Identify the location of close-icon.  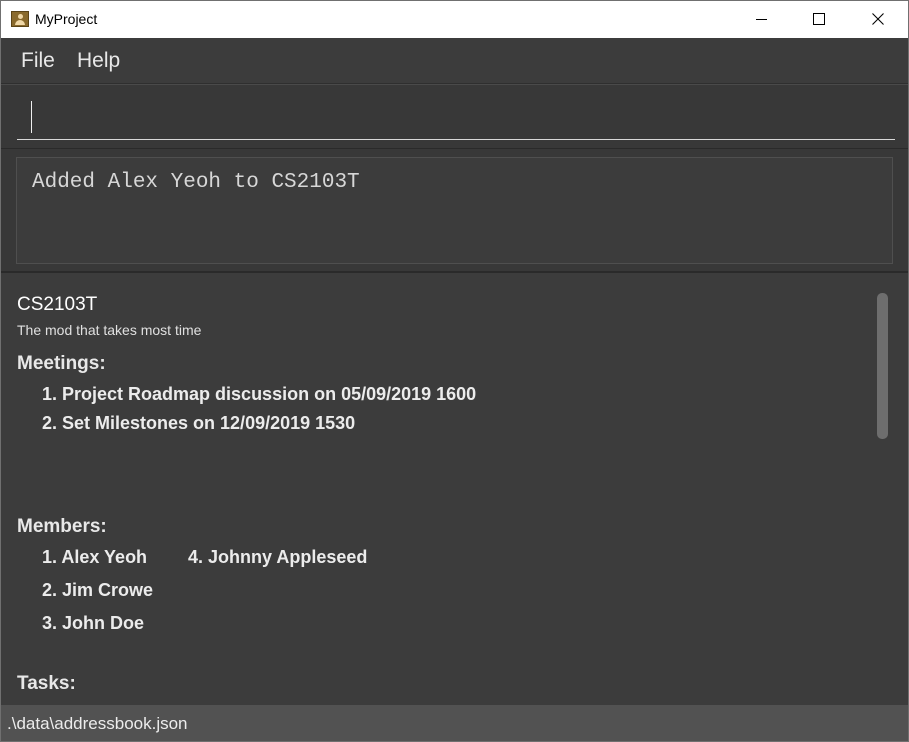
(878, 19).